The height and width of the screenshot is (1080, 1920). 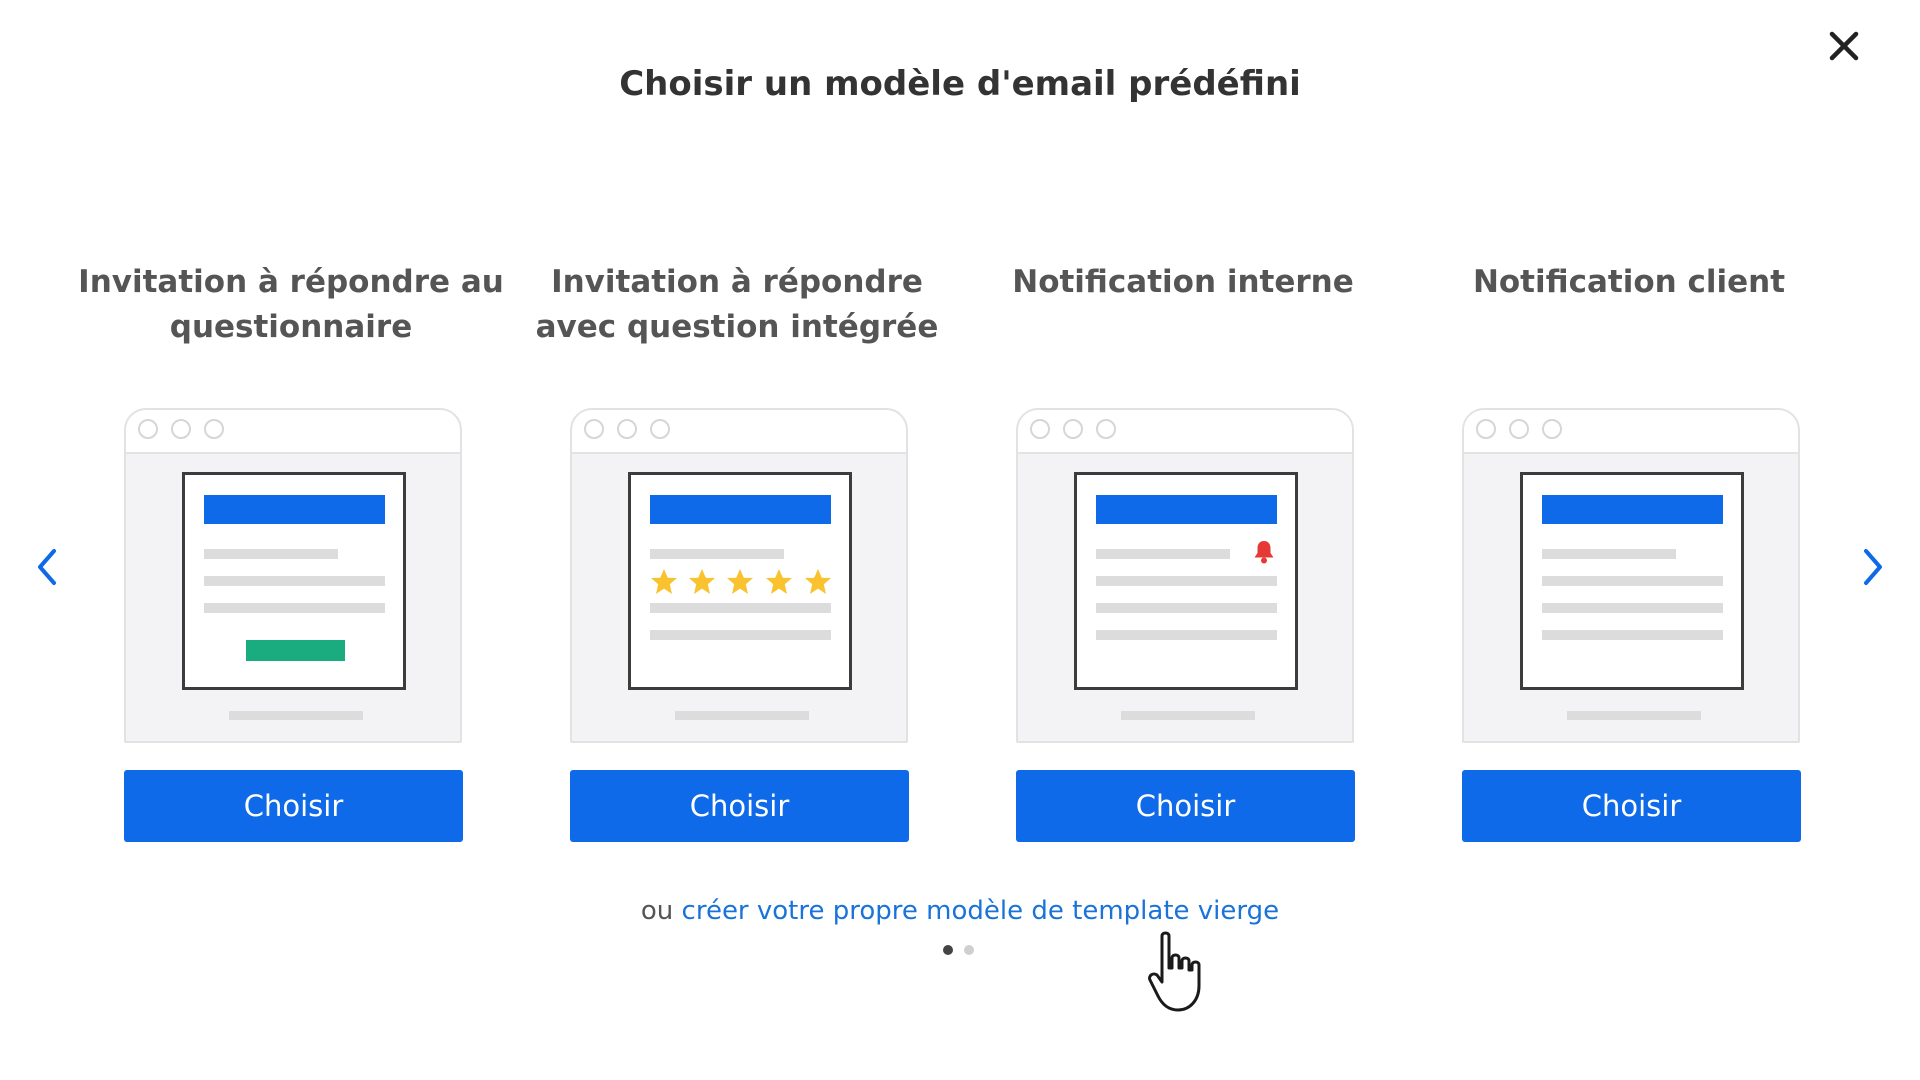 I want to click on notification-bell-icon, so click(x=1264, y=552).